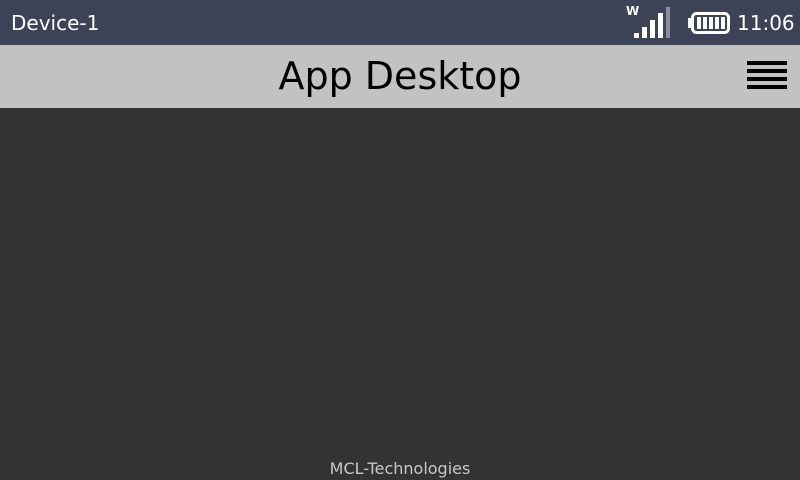 The height and width of the screenshot is (480, 800). I want to click on network-type-label: W, so click(633, 11).